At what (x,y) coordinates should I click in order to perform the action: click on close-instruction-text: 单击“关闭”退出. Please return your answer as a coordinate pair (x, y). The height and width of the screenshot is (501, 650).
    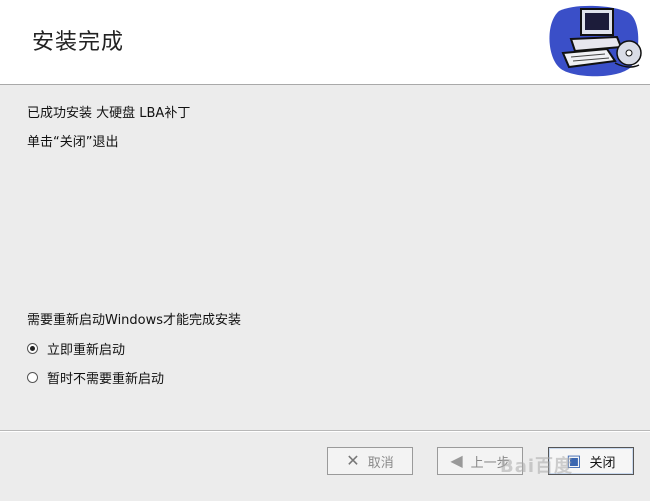
    Looking at the image, I should click on (73, 142).